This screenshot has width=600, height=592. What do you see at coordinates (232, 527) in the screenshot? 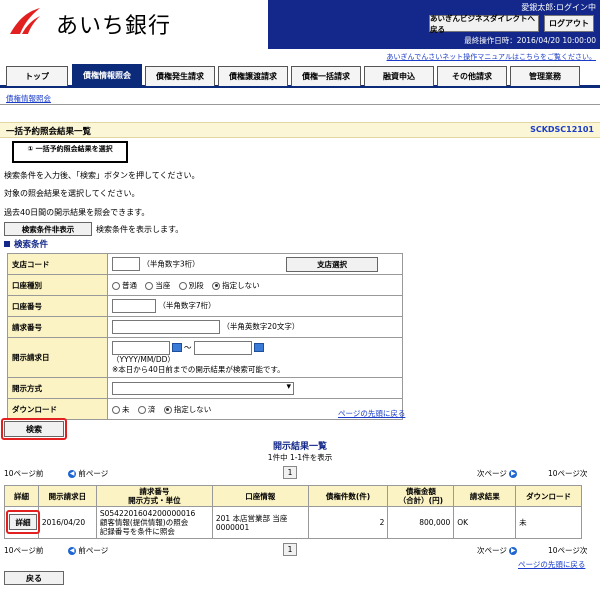
I see `account-number: 0000001` at bounding box center [232, 527].